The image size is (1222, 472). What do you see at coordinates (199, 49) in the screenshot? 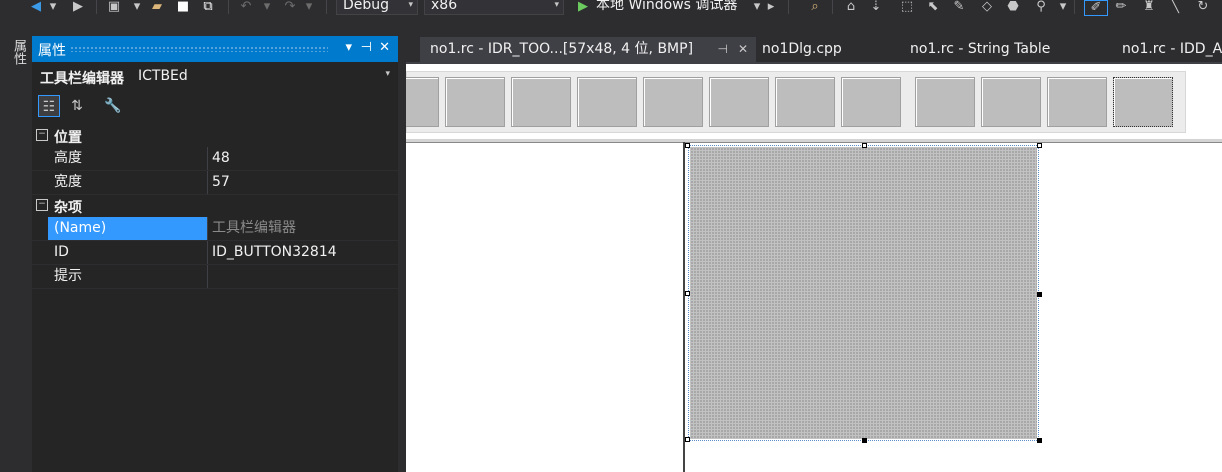
I see `drag-grip` at bounding box center [199, 49].